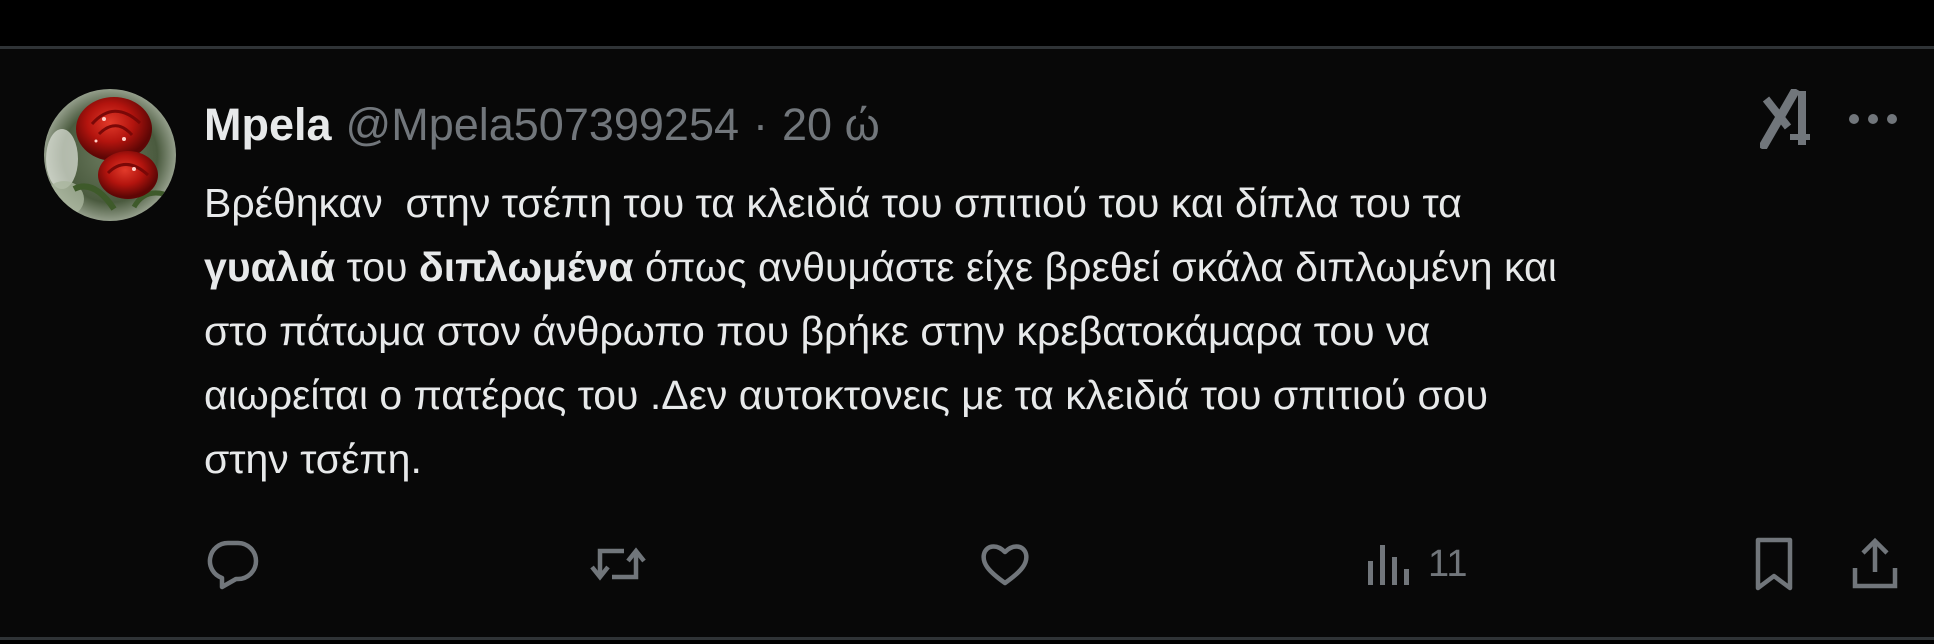  I want to click on repost-button, so click(618, 564).